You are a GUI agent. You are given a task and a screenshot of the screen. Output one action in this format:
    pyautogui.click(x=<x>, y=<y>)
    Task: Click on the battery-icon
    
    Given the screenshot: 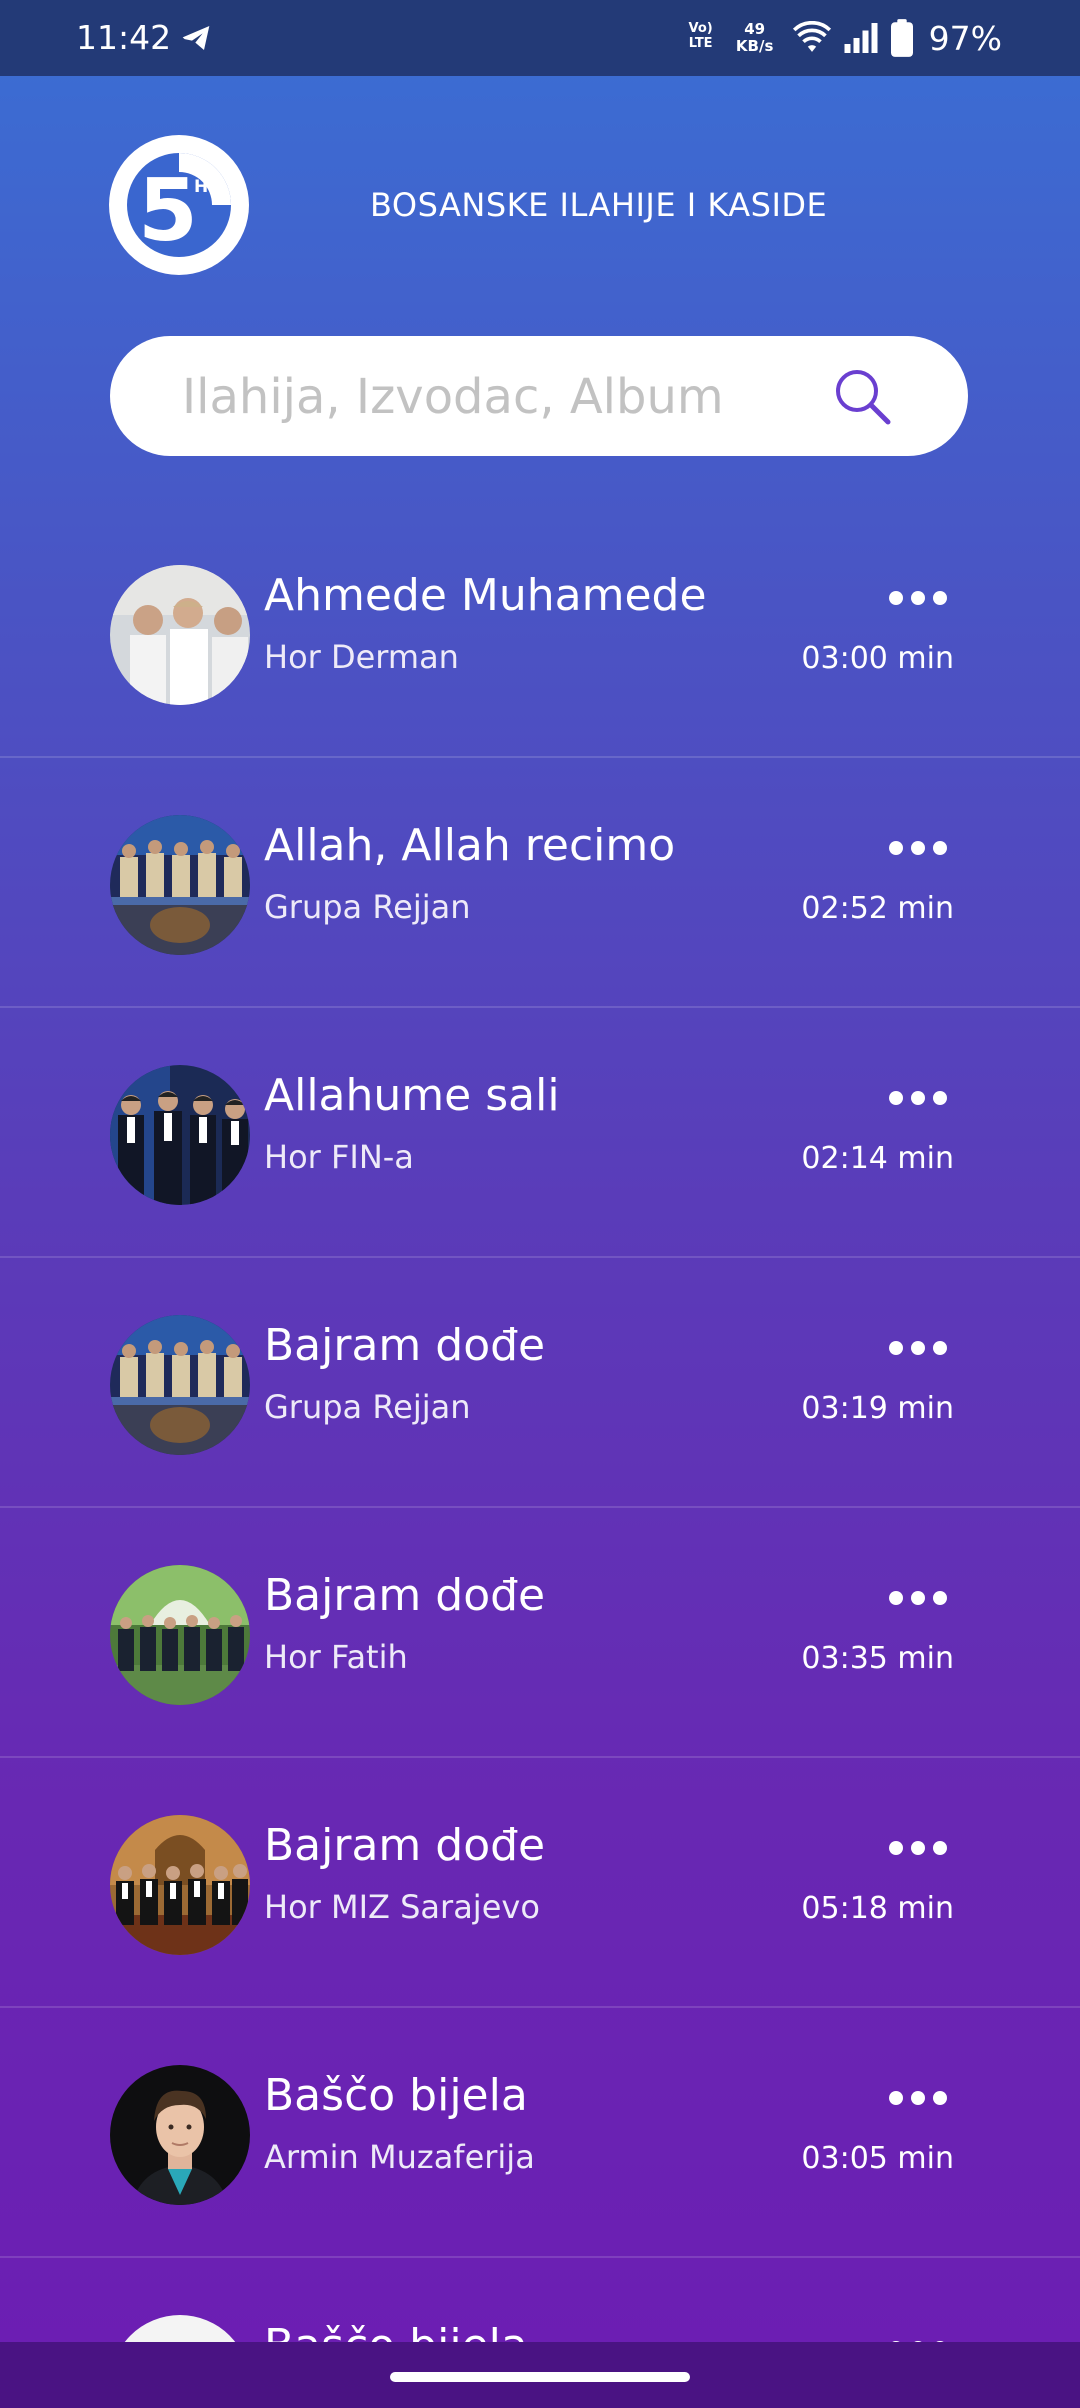 What is the action you would take?
    pyautogui.click(x=901, y=38)
    